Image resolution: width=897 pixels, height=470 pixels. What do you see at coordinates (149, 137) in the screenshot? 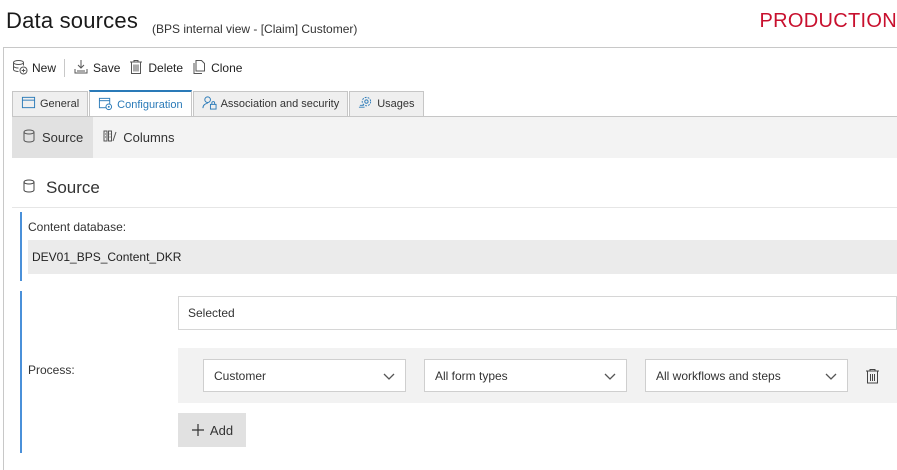
I see `subnav-columns-label: Columns` at bounding box center [149, 137].